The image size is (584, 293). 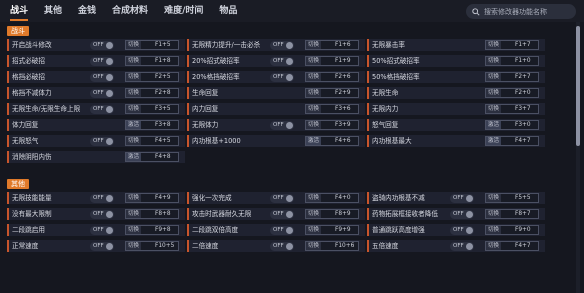 What do you see at coordinates (456, 61) in the screenshot?
I see `cheat-row: 50%招式破招率 切换 F1+0` at bounding box center [456, 61].